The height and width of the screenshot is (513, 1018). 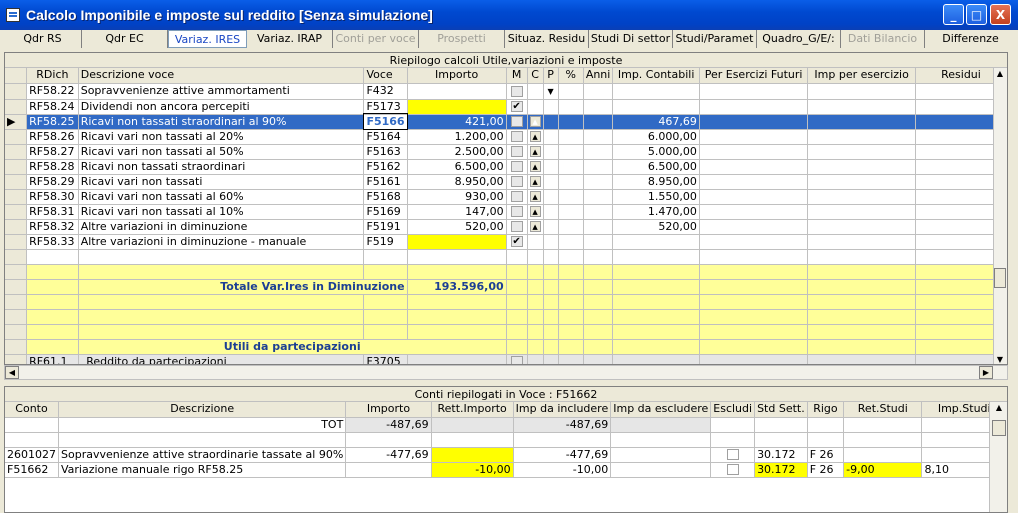 What do you see at coordinates (598, 76) in the screenshot?
I see `col-anni: Anni` at bounding box center [598, 76].